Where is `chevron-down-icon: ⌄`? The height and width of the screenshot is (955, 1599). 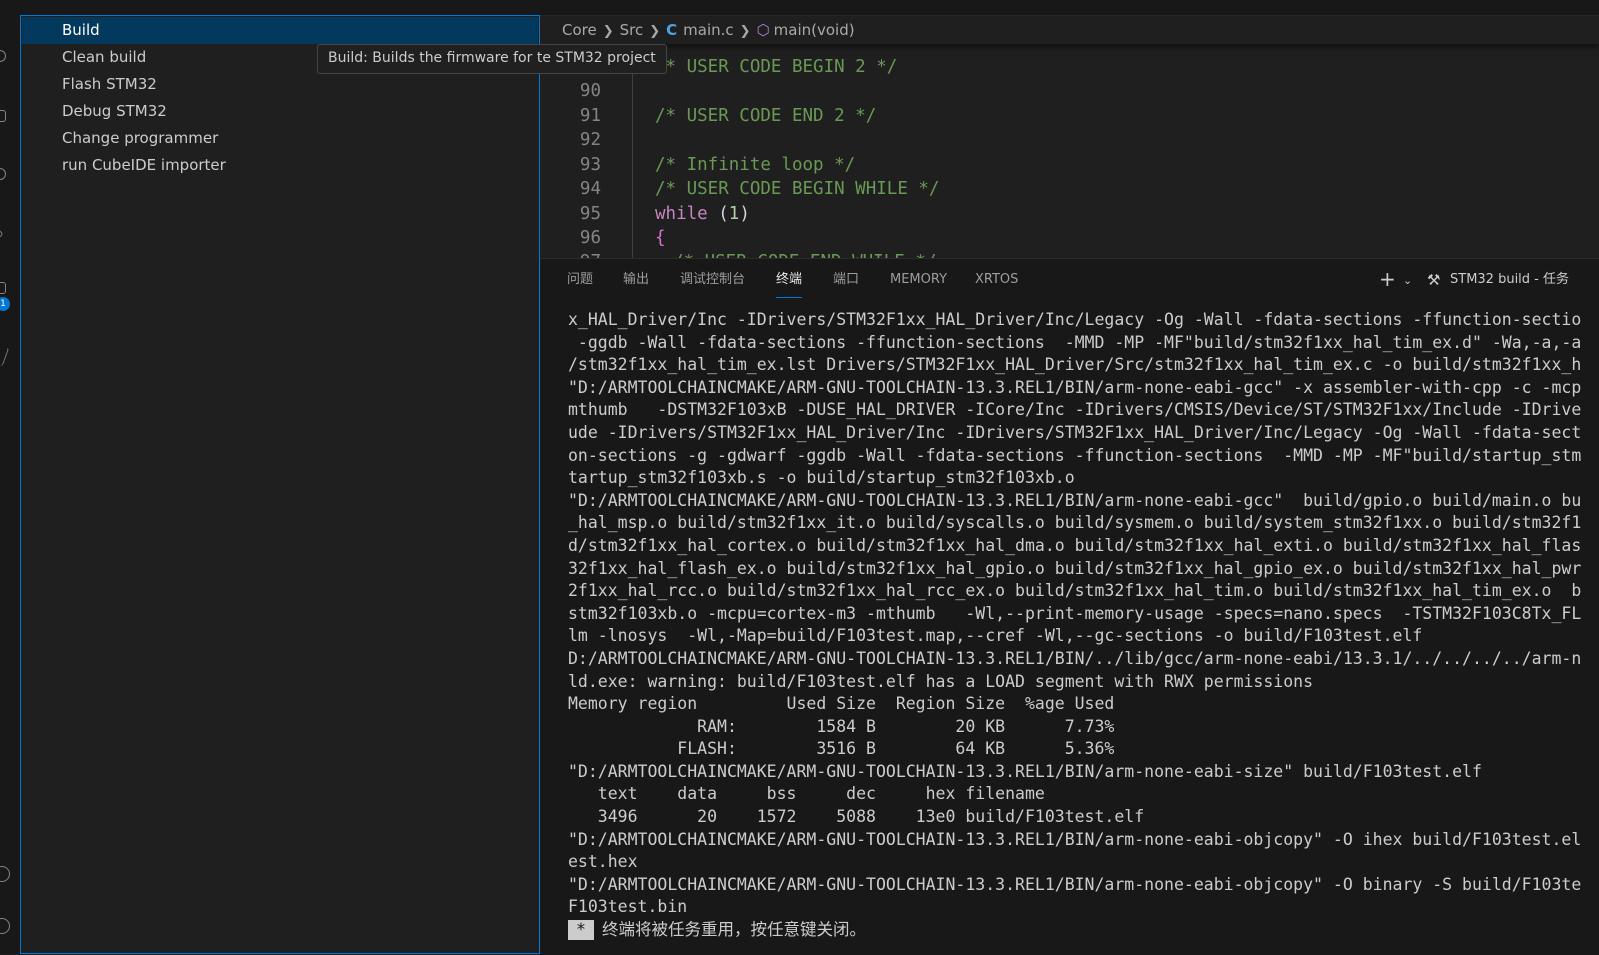
chevron-down-icon: ⌄ is located at coordinates (1407, 281).